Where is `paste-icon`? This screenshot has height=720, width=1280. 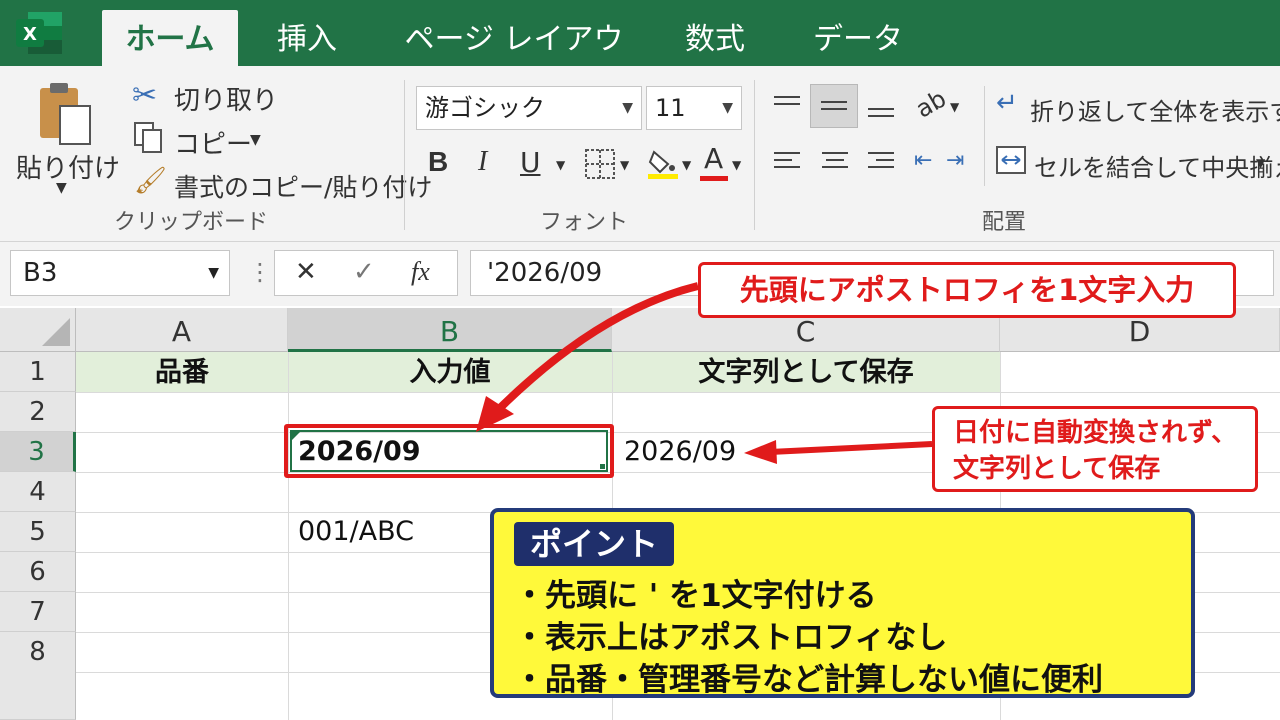 paste-icon is located at coordinates (65, 115).